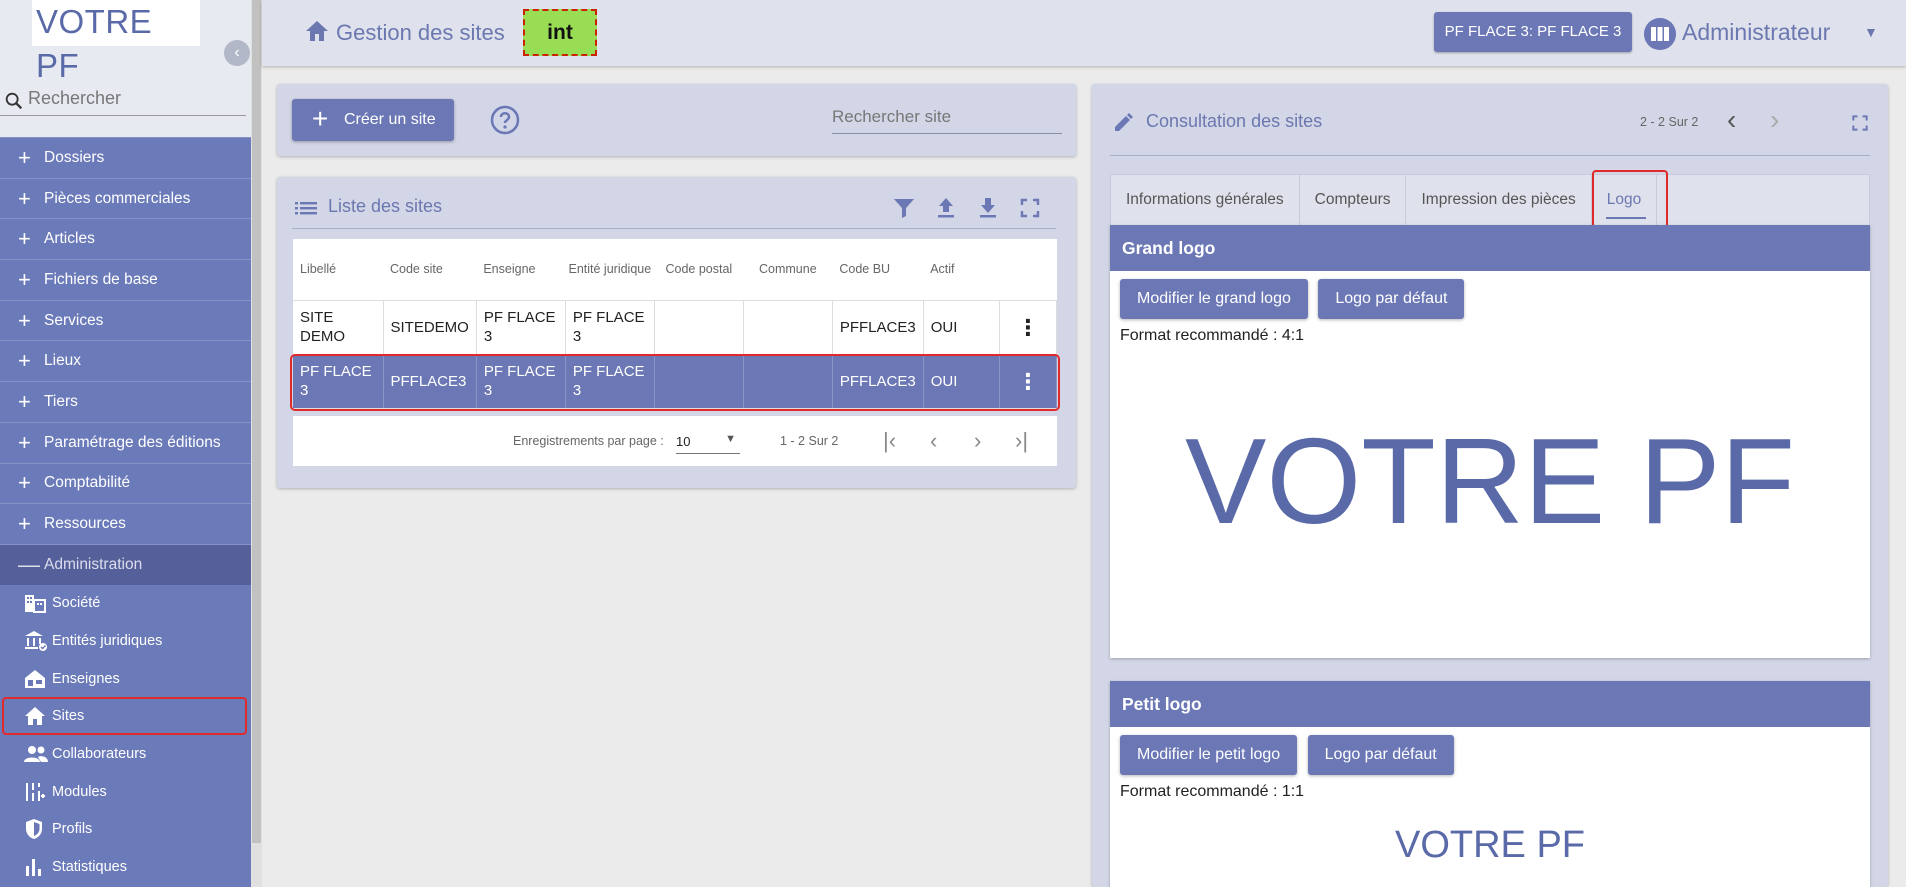  I want to click on tab-logo: Logo, so click(1625, 200).